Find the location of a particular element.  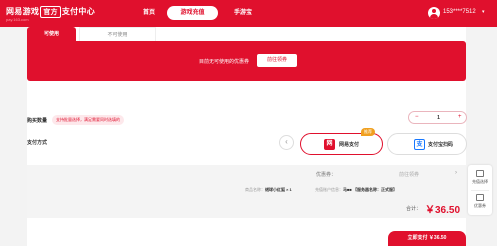

alipay-scan-label: 支付宝扫码 is located at coordinates (441, 145).